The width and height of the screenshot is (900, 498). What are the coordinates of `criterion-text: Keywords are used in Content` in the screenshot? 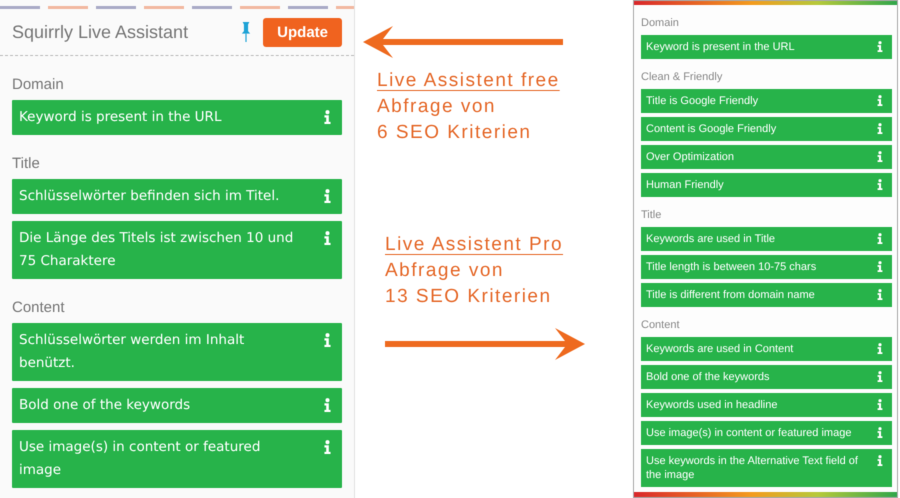 It's located at (720, 349).